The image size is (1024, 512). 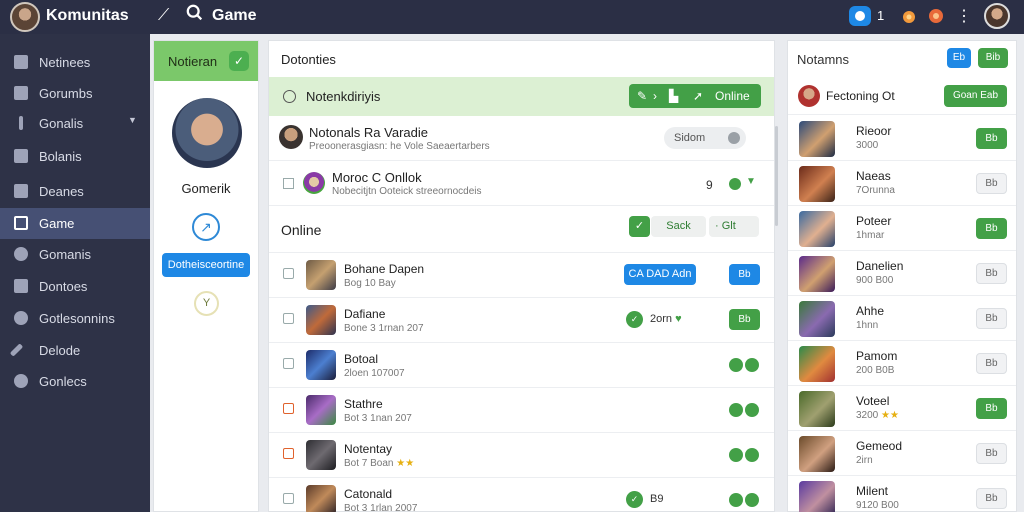 What do you see at coordinates (936, 16) in the screenshot?
I see `badge-icon` at bounding box center [936, 16].